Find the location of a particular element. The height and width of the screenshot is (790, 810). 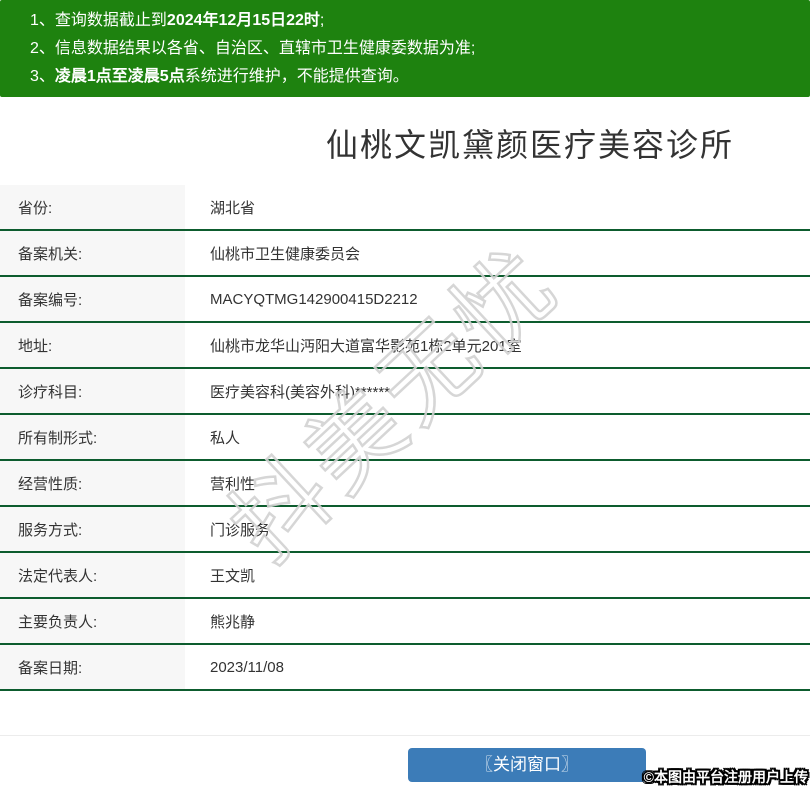

row-label: 服务方式: is located at coordinates (92, 529).